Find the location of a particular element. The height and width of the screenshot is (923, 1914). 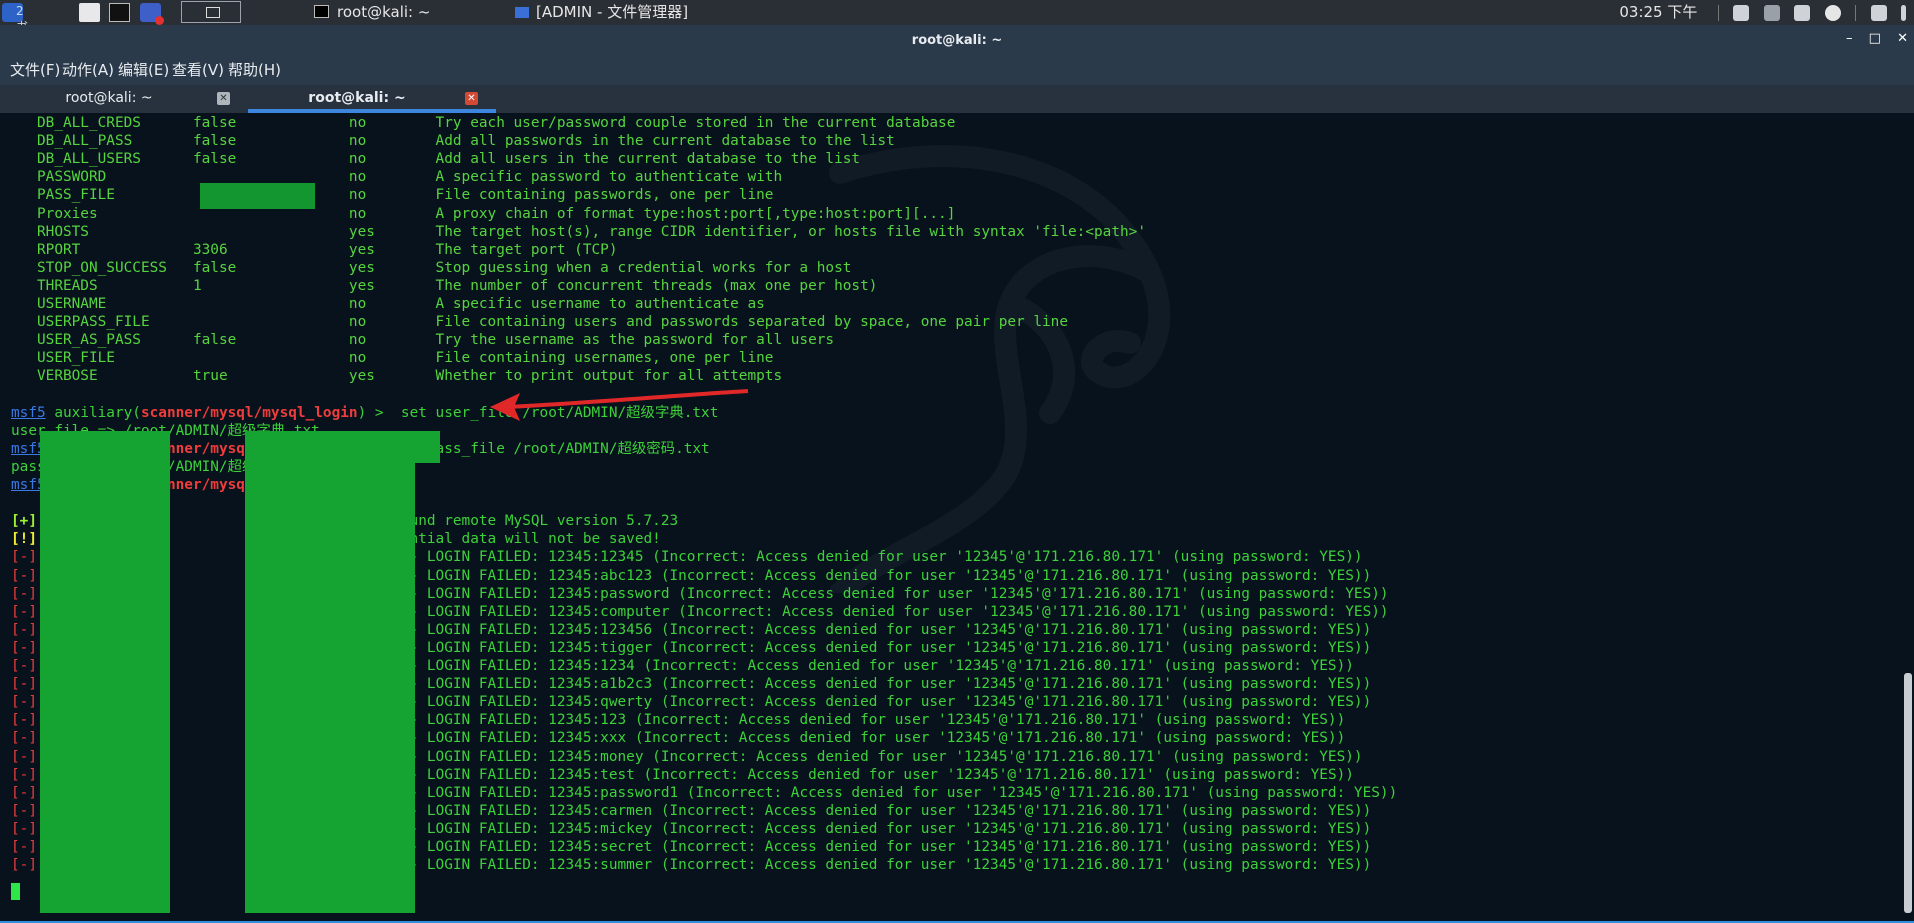

option-setting: false is located at coordinates (270, 268).